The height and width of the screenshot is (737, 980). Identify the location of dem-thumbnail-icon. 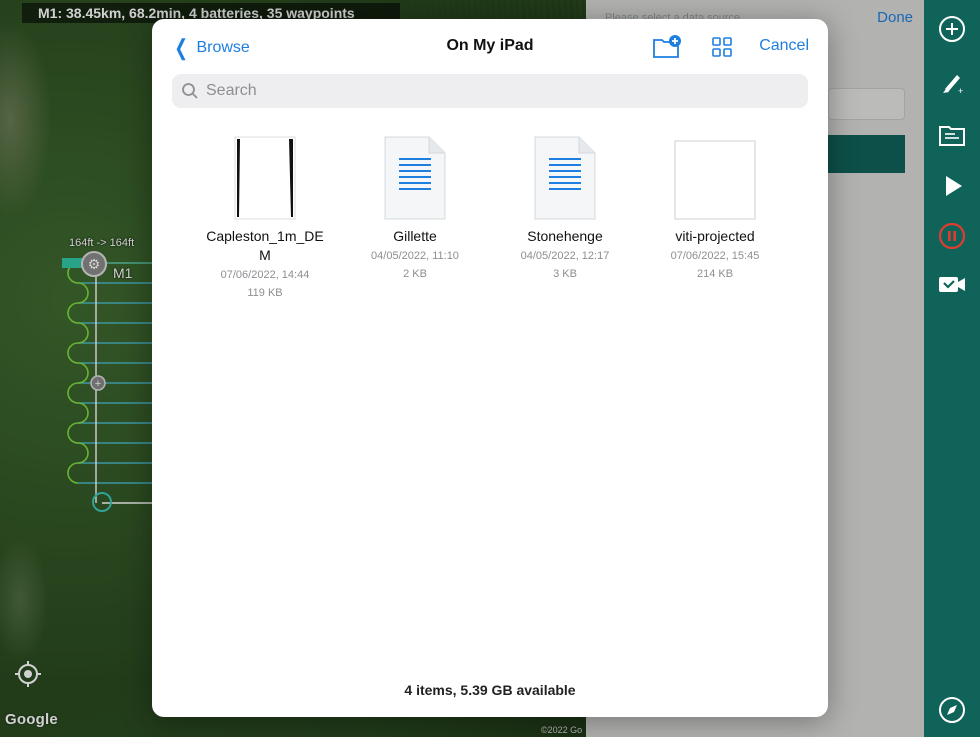
(265, 178).